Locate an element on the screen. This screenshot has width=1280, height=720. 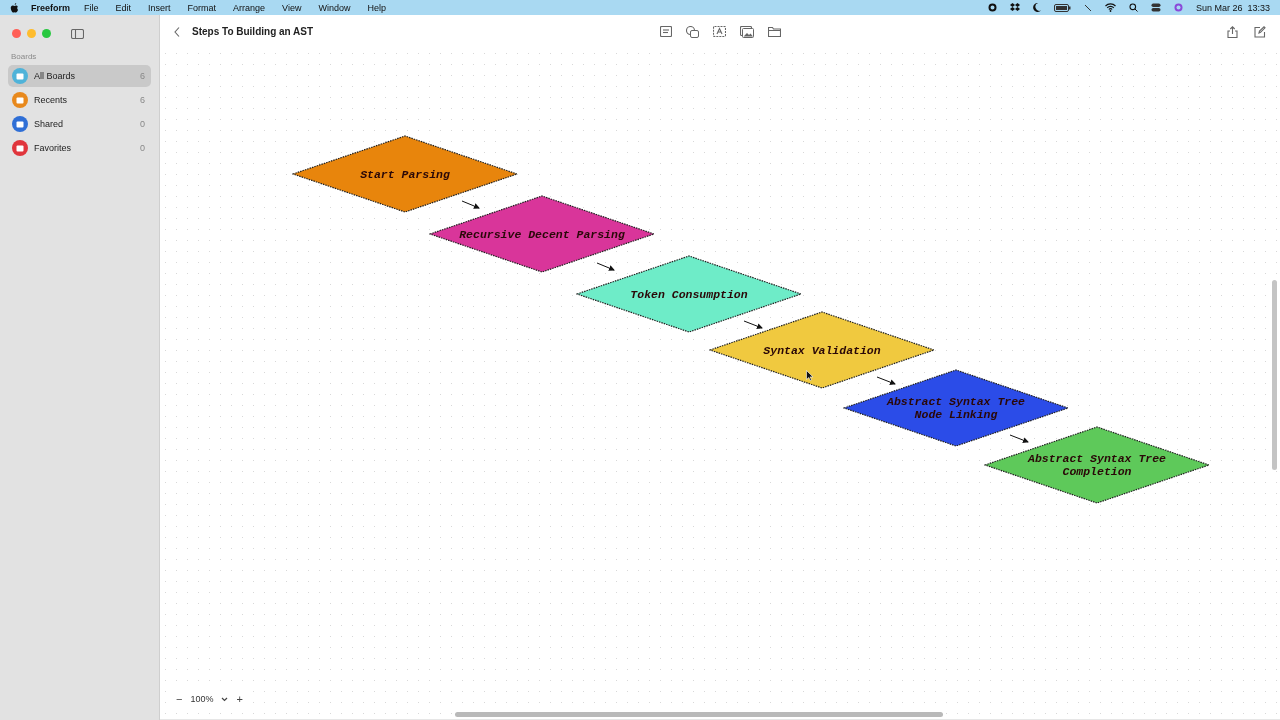
control-center-icon is located at coordinates (1155, 7).